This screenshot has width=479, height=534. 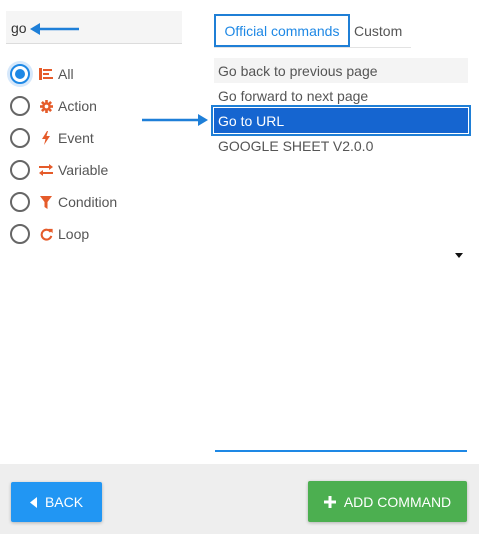 I want to click on filter-label-event: Event, so click(x=76, y=138).